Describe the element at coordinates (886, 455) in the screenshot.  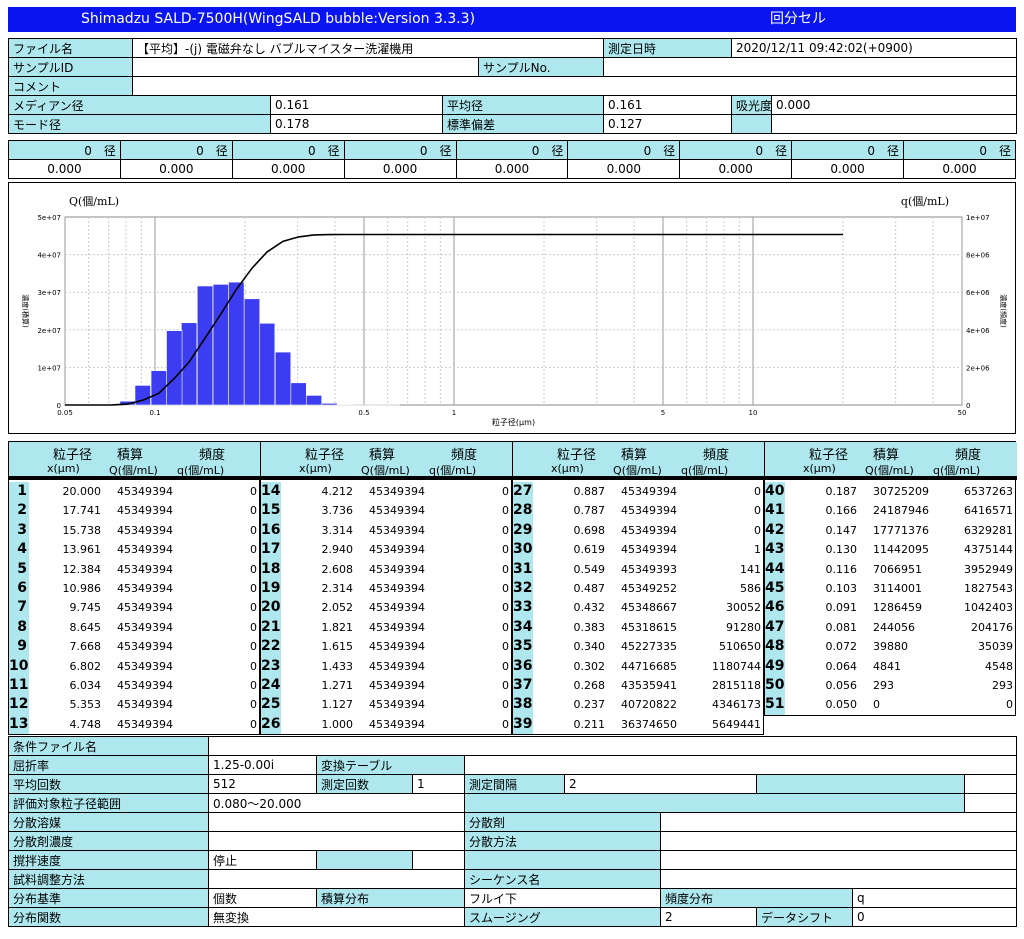
I see `column-header: 積算` at that location.